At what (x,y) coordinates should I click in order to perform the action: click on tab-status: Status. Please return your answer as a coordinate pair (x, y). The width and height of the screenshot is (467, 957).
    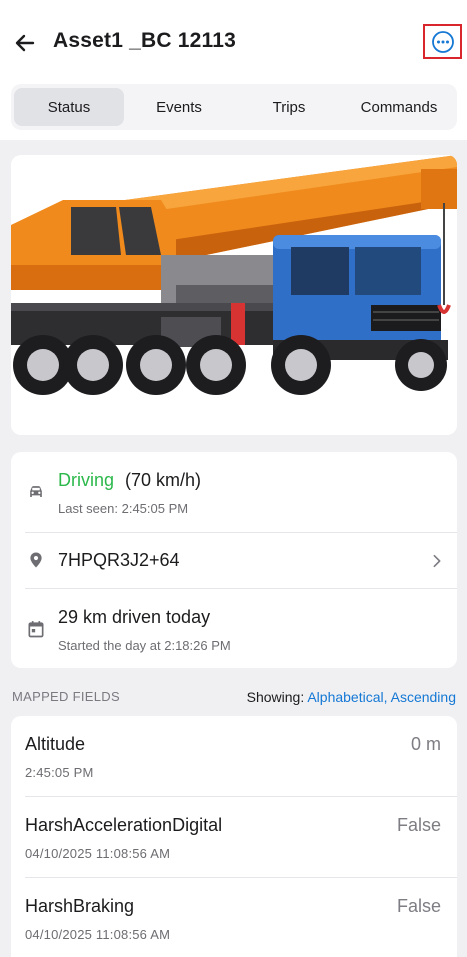
    Looking at the image, I should click on (69, 107).